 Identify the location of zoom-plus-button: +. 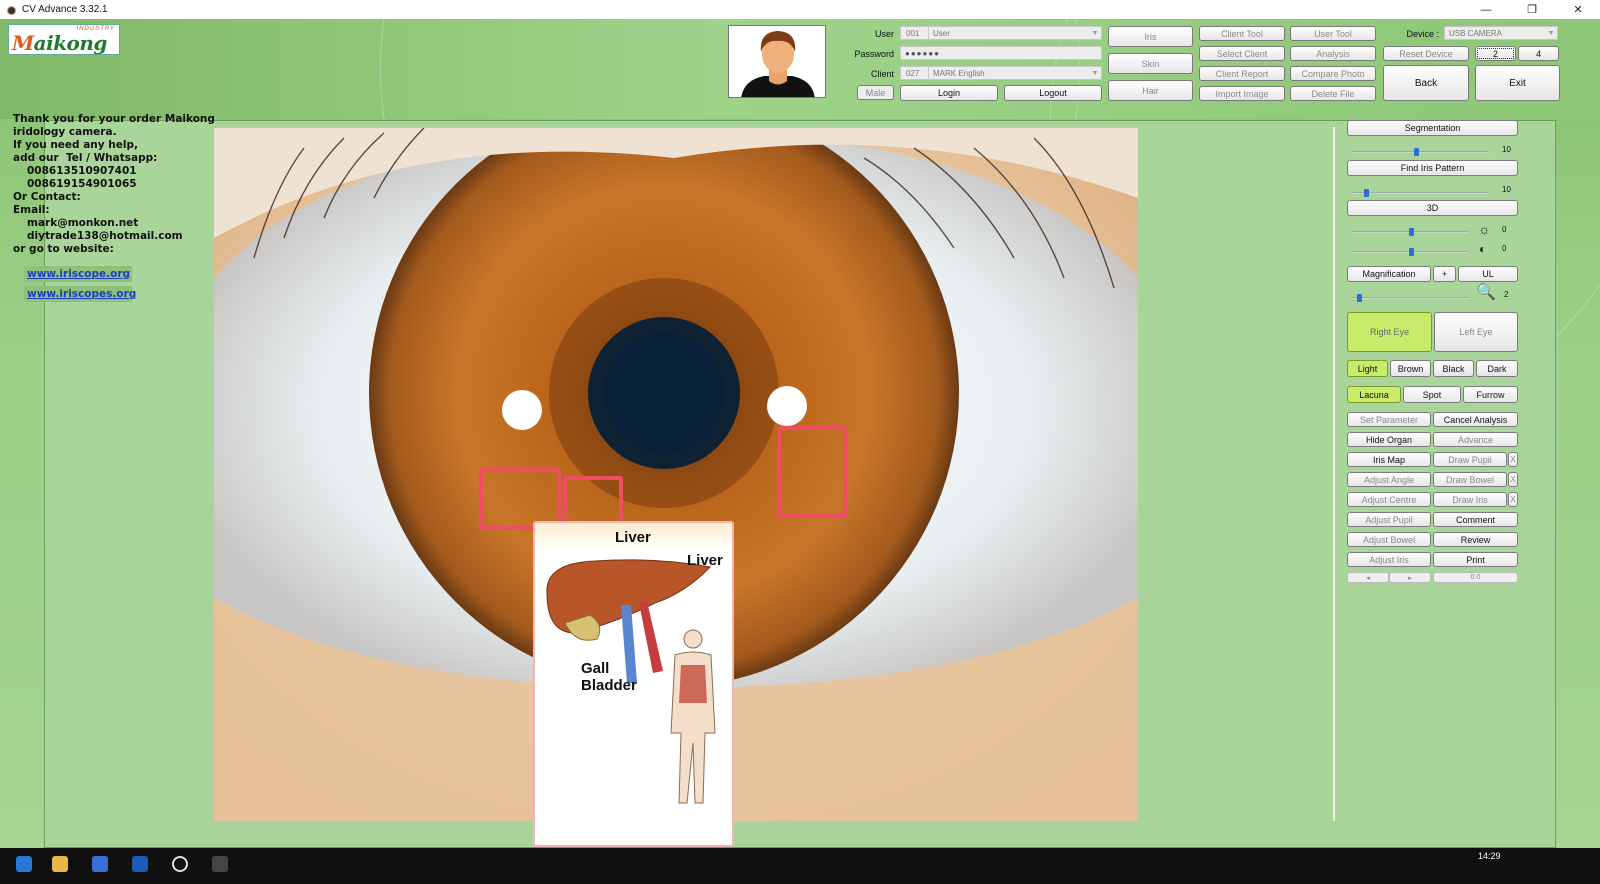
(1444, 274).